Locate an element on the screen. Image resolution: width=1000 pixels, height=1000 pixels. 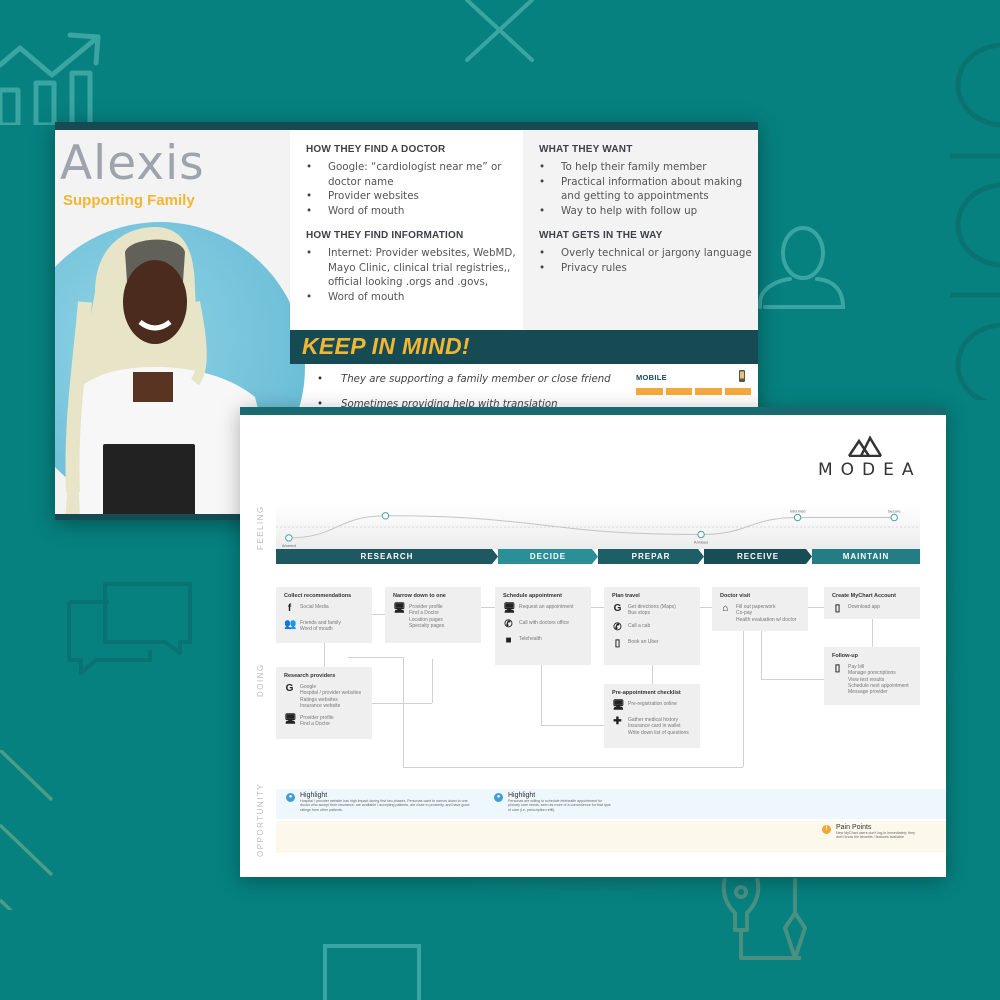
step-item: 🖥 Provider profile Find a Doctor is located at coordinates (324, 721).